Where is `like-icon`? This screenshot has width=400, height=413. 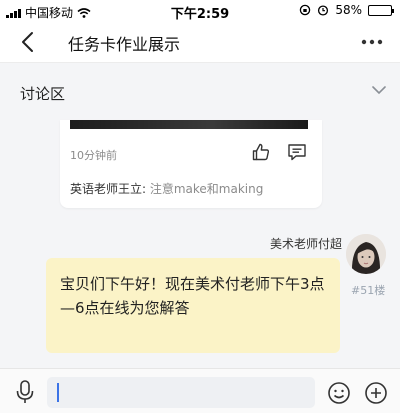 like-icon is located at coordinates (261, 152).